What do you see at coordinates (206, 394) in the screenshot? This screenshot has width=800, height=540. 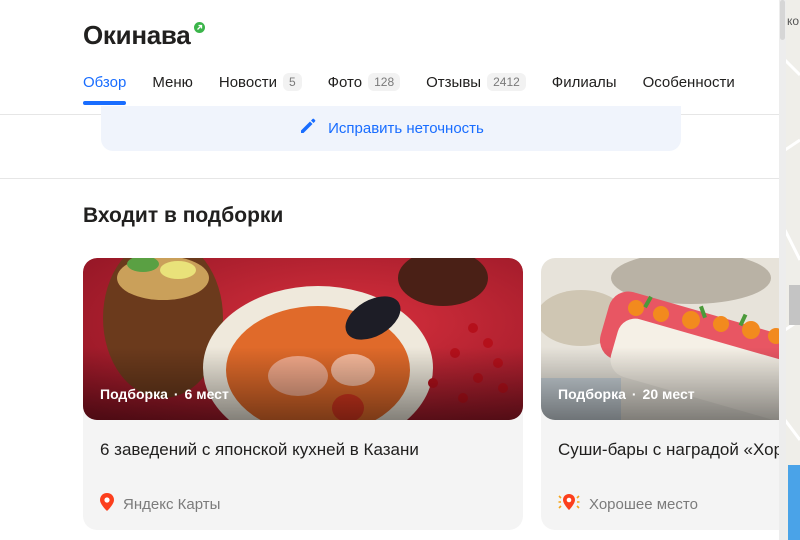 I see `collection-count: 6 мест` at bounding box center [206, 394].